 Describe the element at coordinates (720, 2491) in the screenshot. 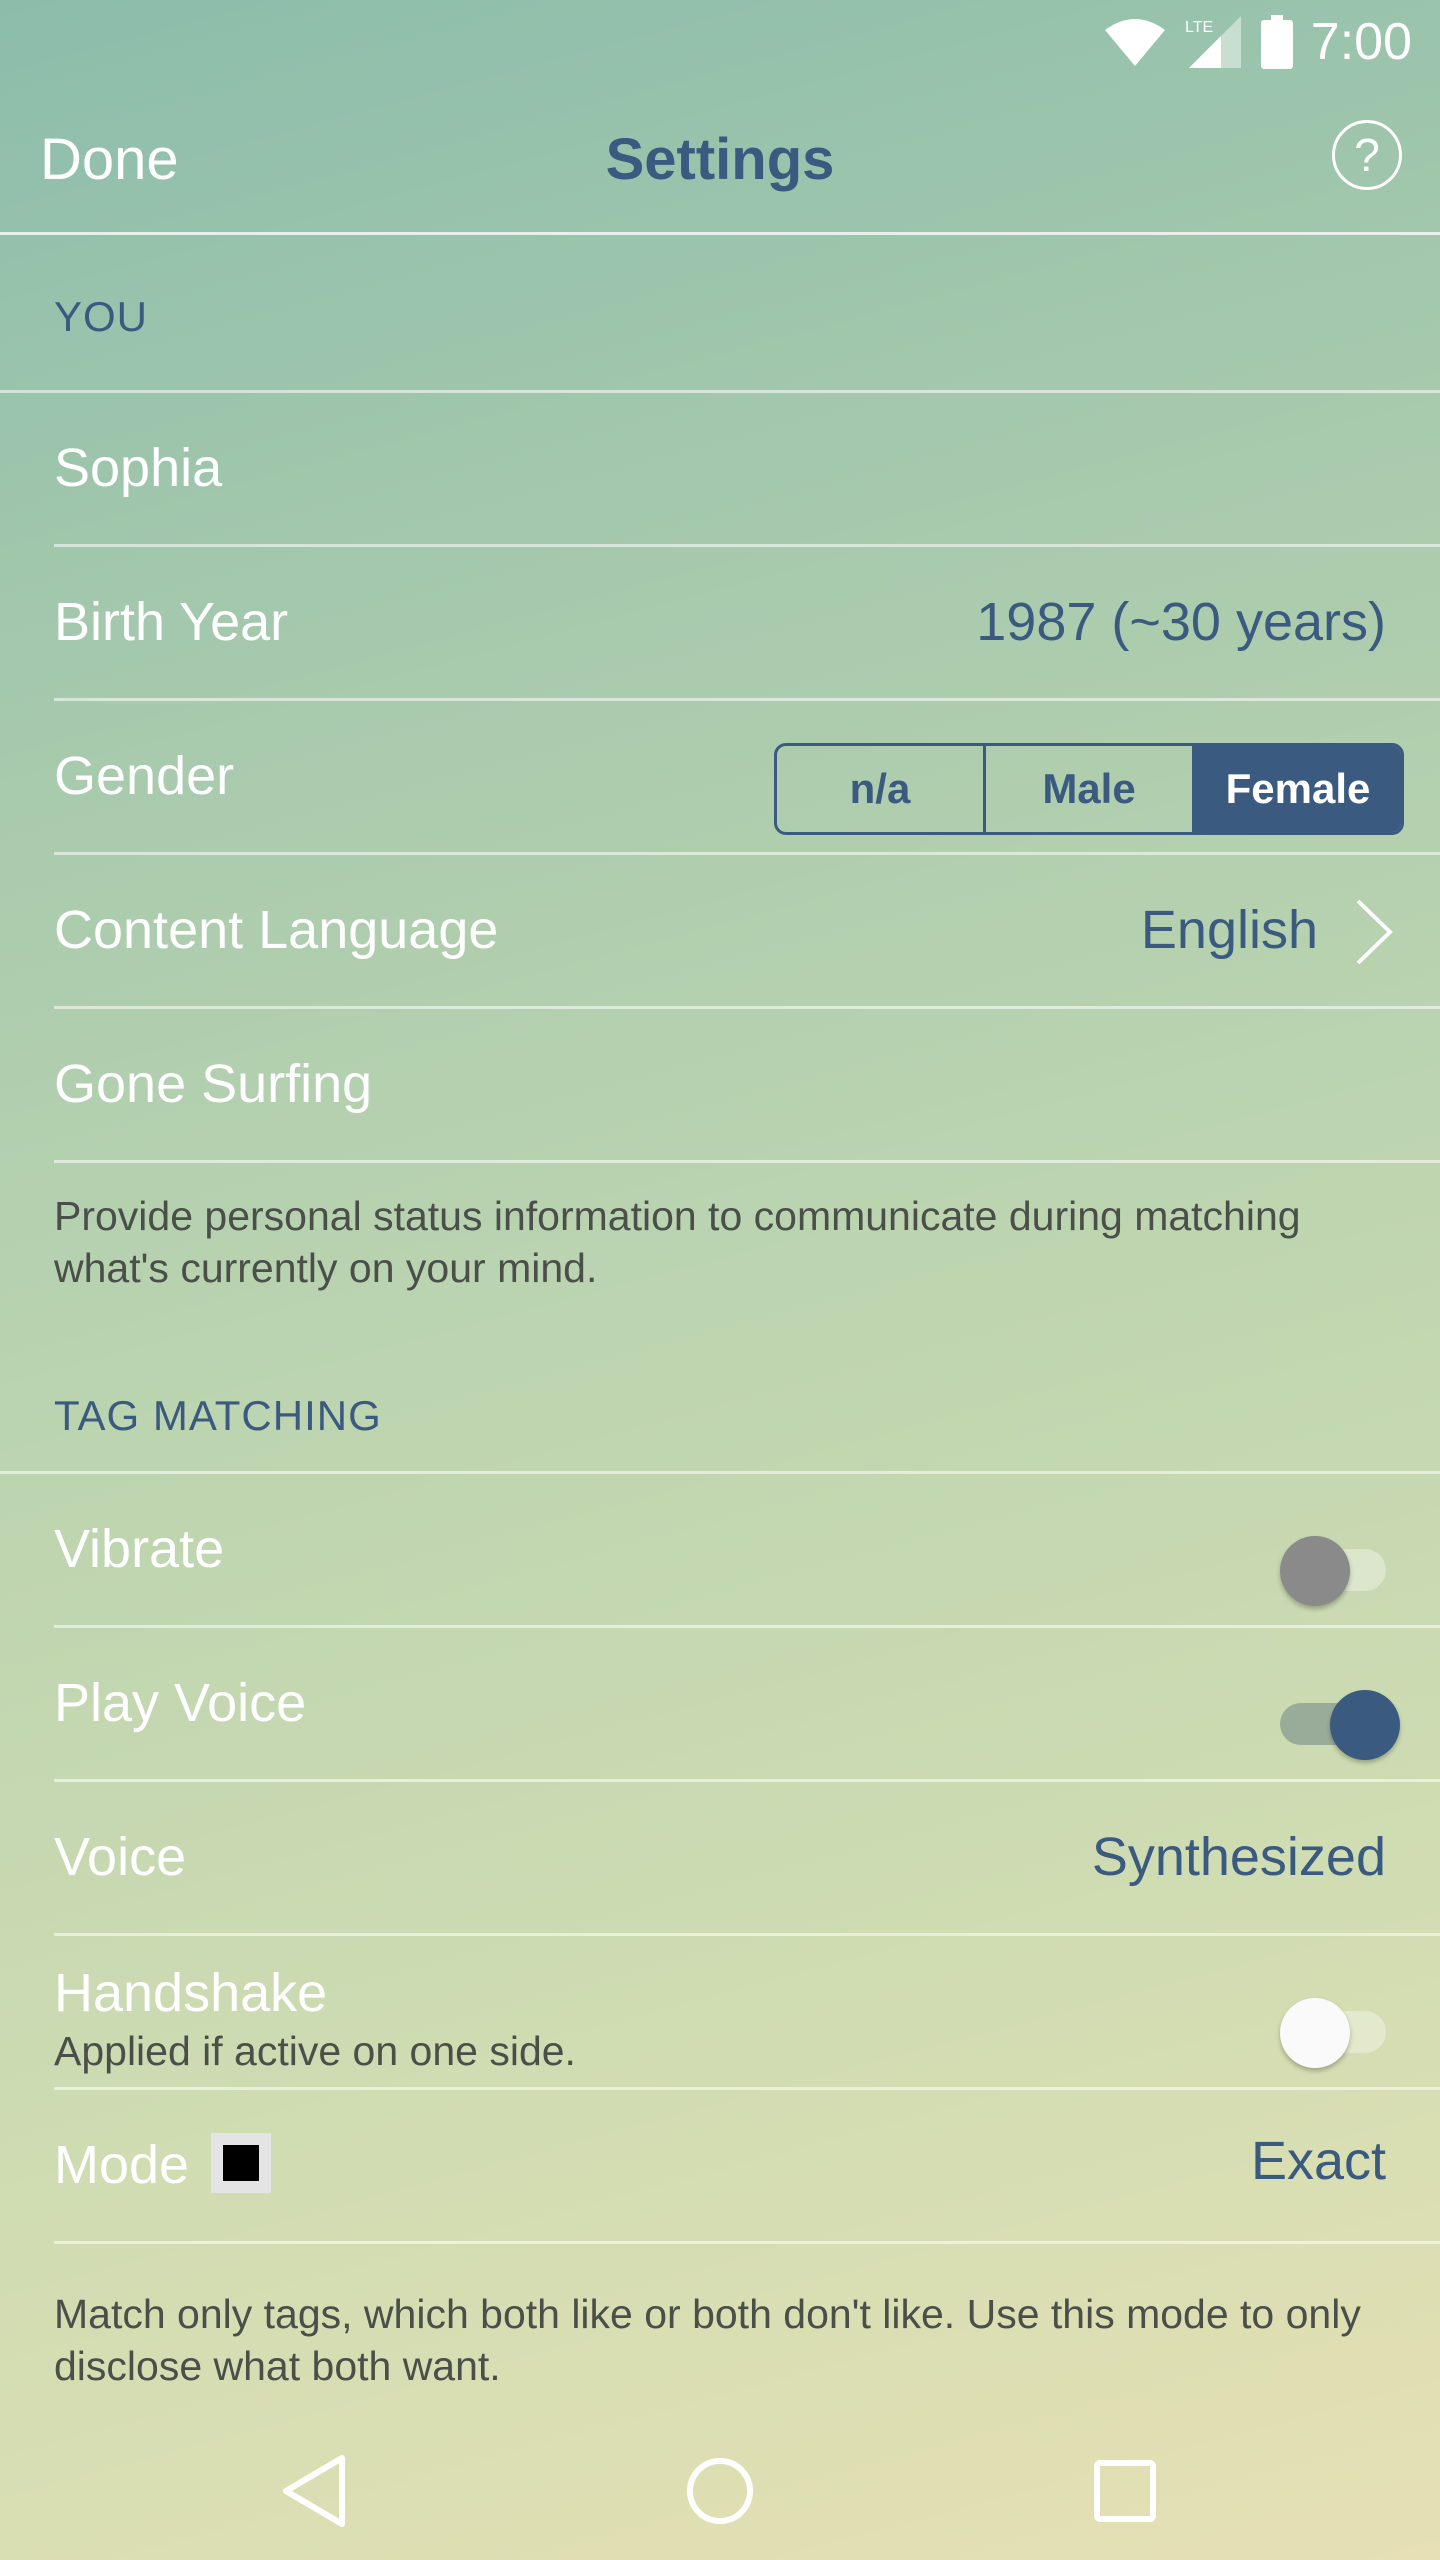

I see `home-icon` at that location.